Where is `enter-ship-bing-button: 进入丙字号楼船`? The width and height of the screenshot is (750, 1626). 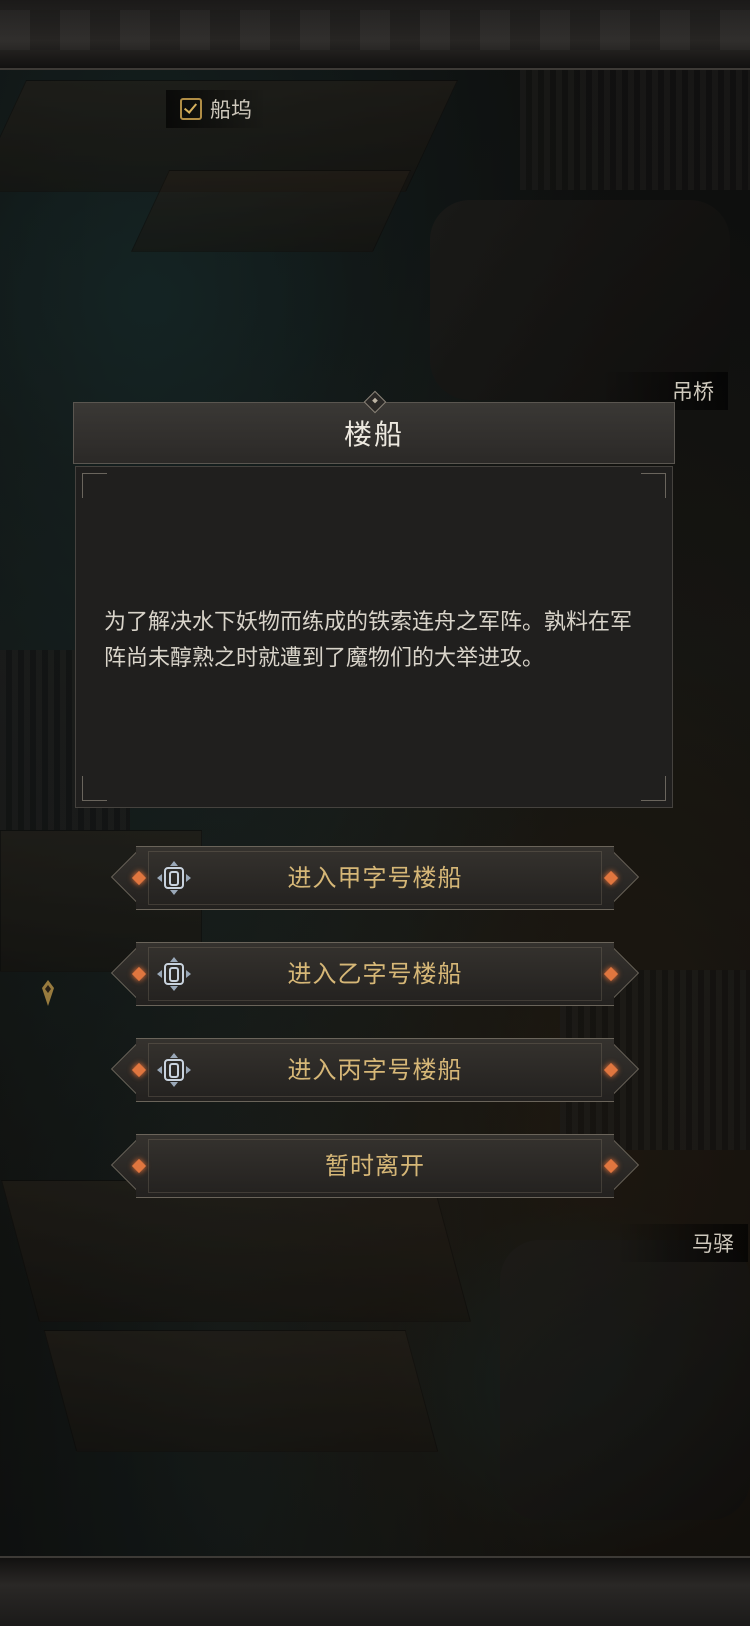 enter-ship-bing-button: 进入丙字号楼船 is located at coordinates (375, 1069).